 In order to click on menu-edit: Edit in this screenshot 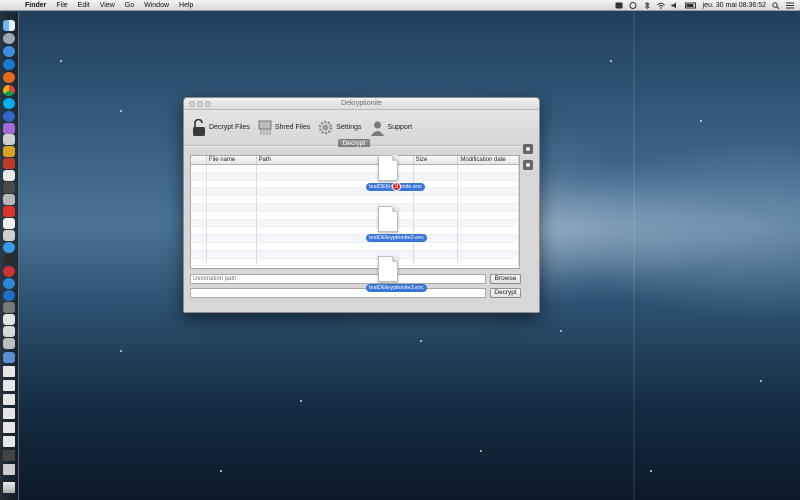, I will do `click(84, 5)`.